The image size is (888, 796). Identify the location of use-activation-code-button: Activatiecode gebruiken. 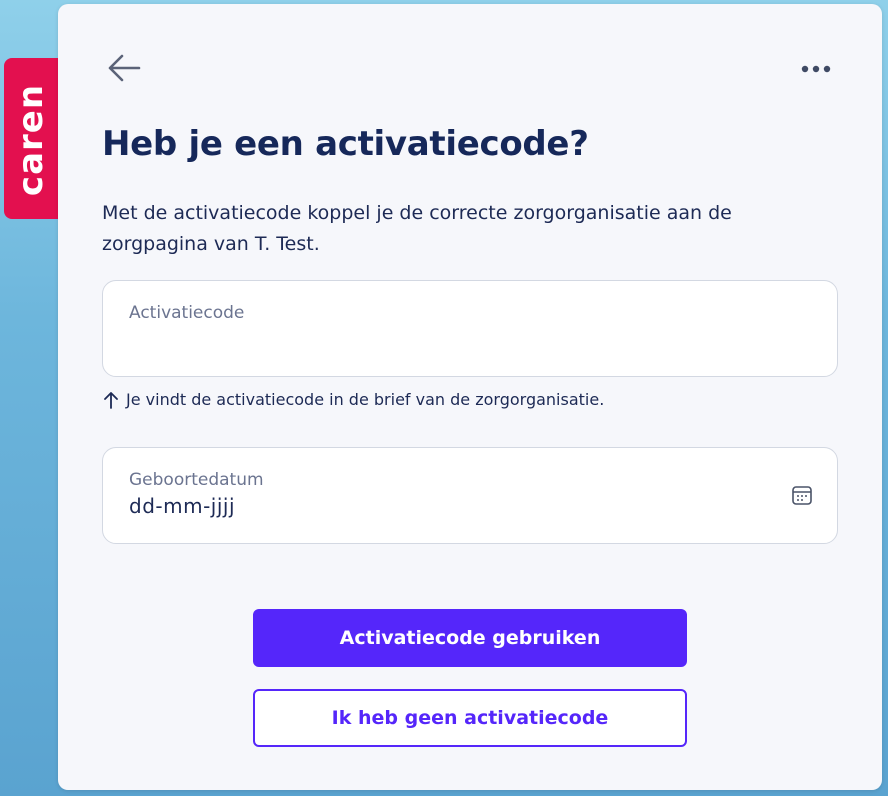
(470, 638).